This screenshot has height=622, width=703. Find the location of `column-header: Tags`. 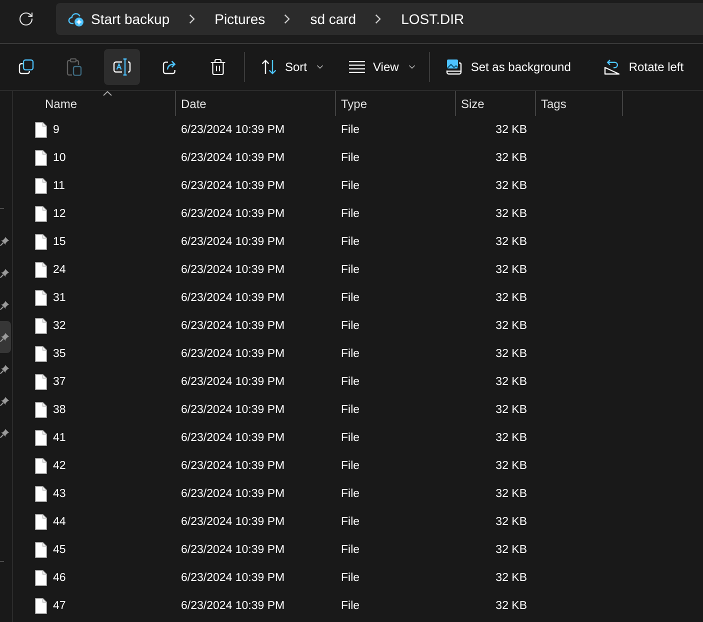

column-header: Tags is located at coordinates (579, 103).